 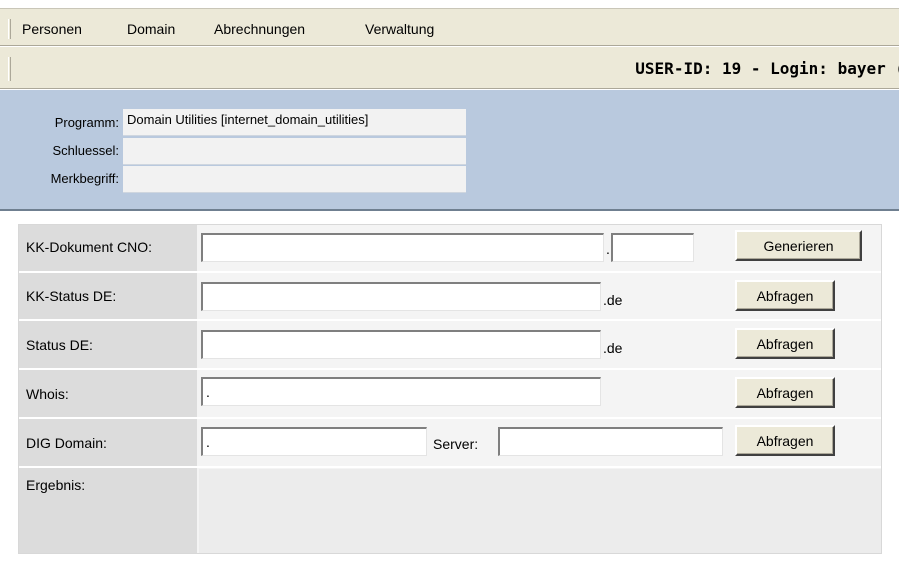 What do you see at coordinates (449, 68) in the screenshot?
I see `user-bar: USER-ID: 19 - Login: bayer (` at bounding box center [449, 68].